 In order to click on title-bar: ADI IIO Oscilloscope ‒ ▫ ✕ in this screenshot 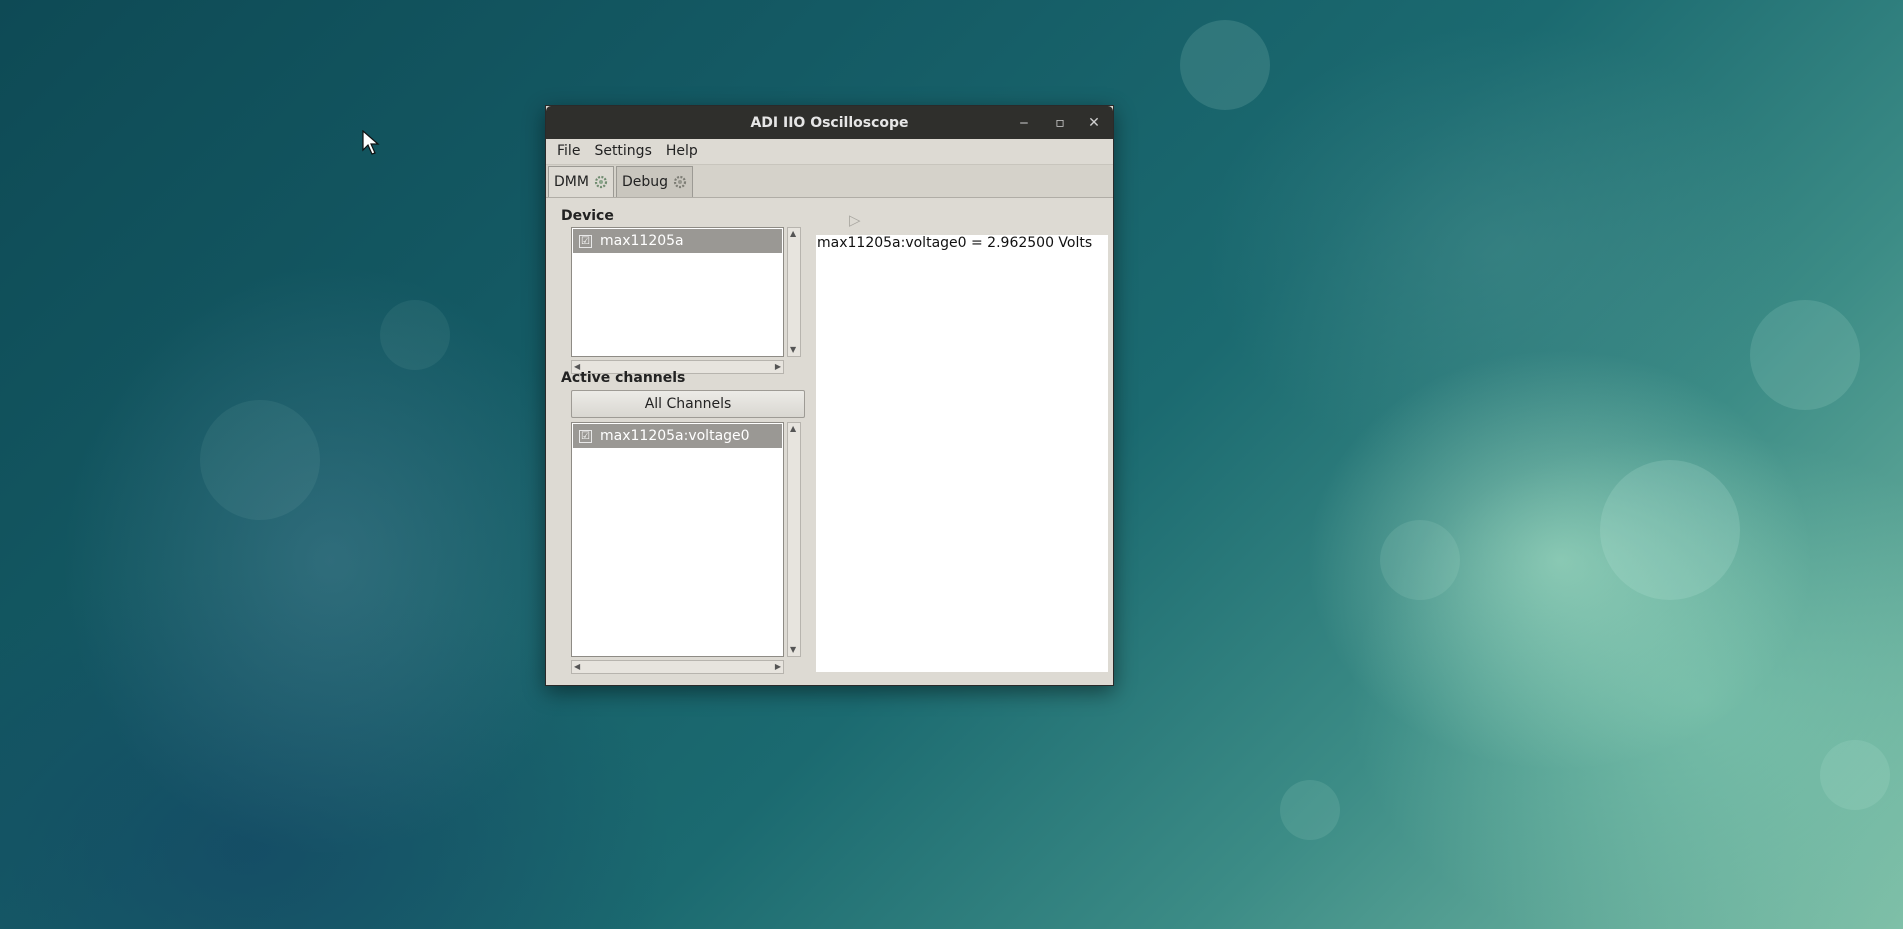, I will do `click(829, 122)`.